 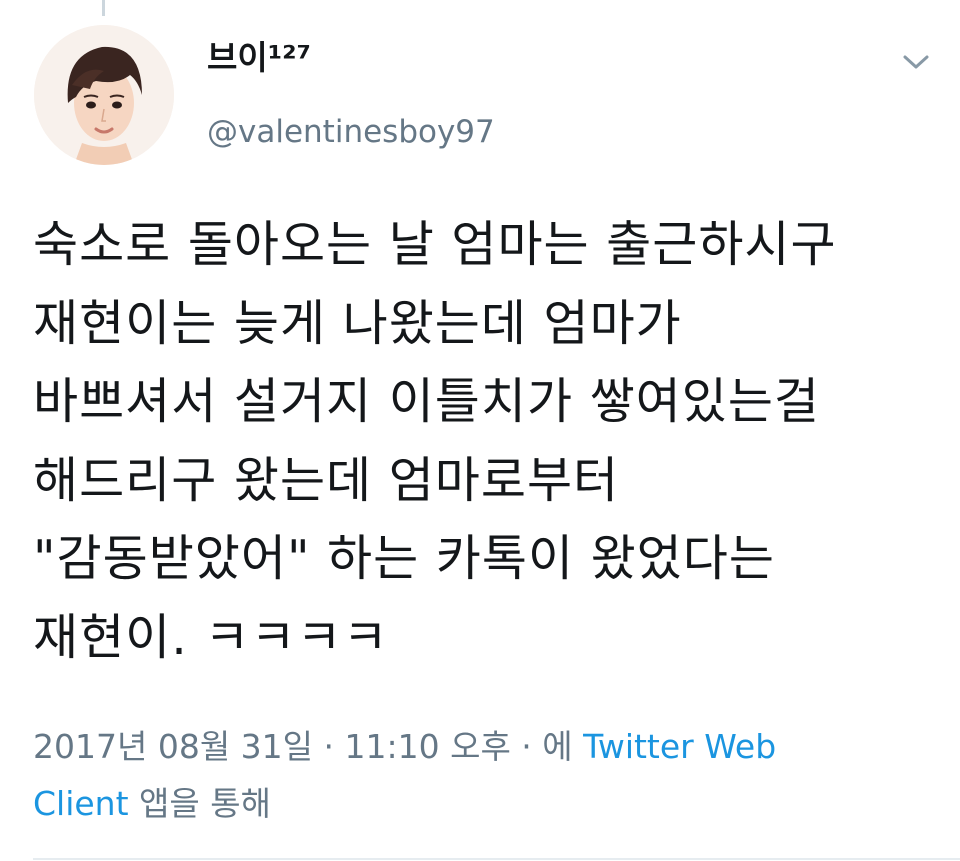 What do you see at coordinates (303, 746) in the screenshot?
I see `tweet-timestamp: 2017년 08월 31일 · 11:10 오후 · 에` at bounding box center [303, 746].